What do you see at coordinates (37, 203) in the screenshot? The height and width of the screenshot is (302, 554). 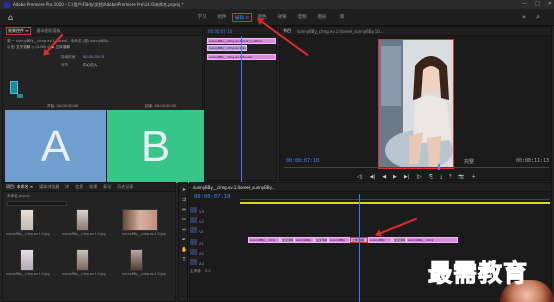 I see `project-search-input` at bounding box center [37, 203].